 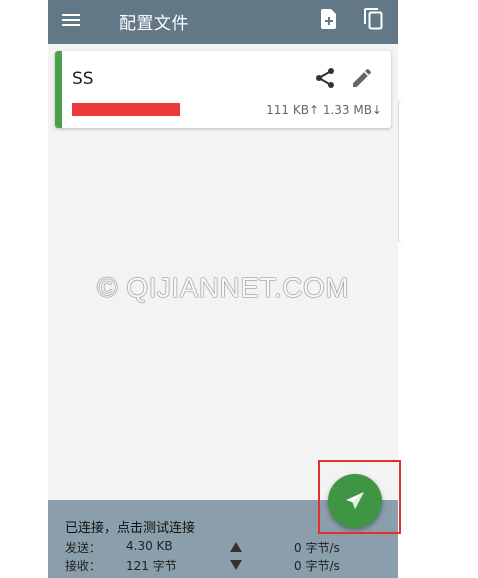 What do you see at coordinates (58, 89) in the screenshot?
I see `active-indicator` at bounding box center [58, 89].